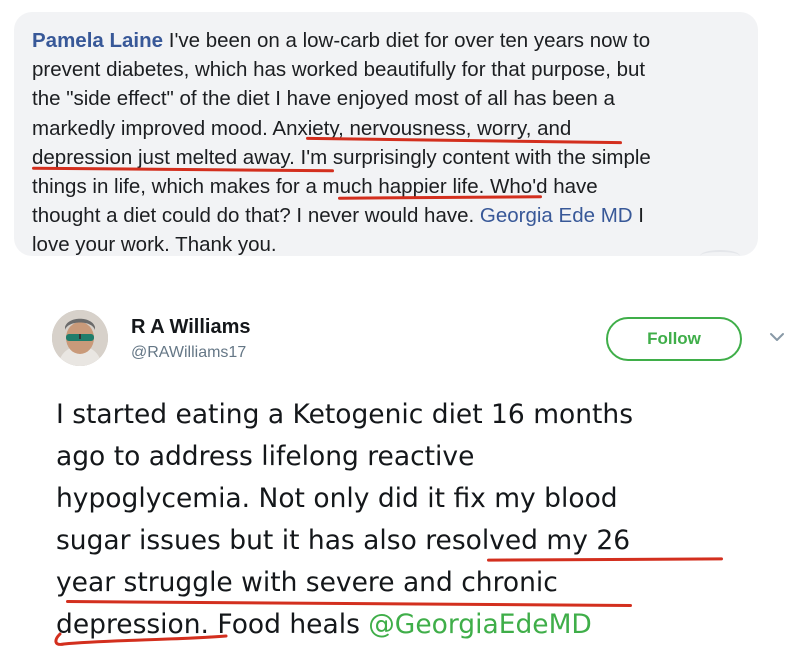 The width and height of the screenshot is (800, 655). What do you see at coordinates (190, 327) in the screenshot?
I see `tweet-author-name: R A Williams` at bounding box center [190, 327].